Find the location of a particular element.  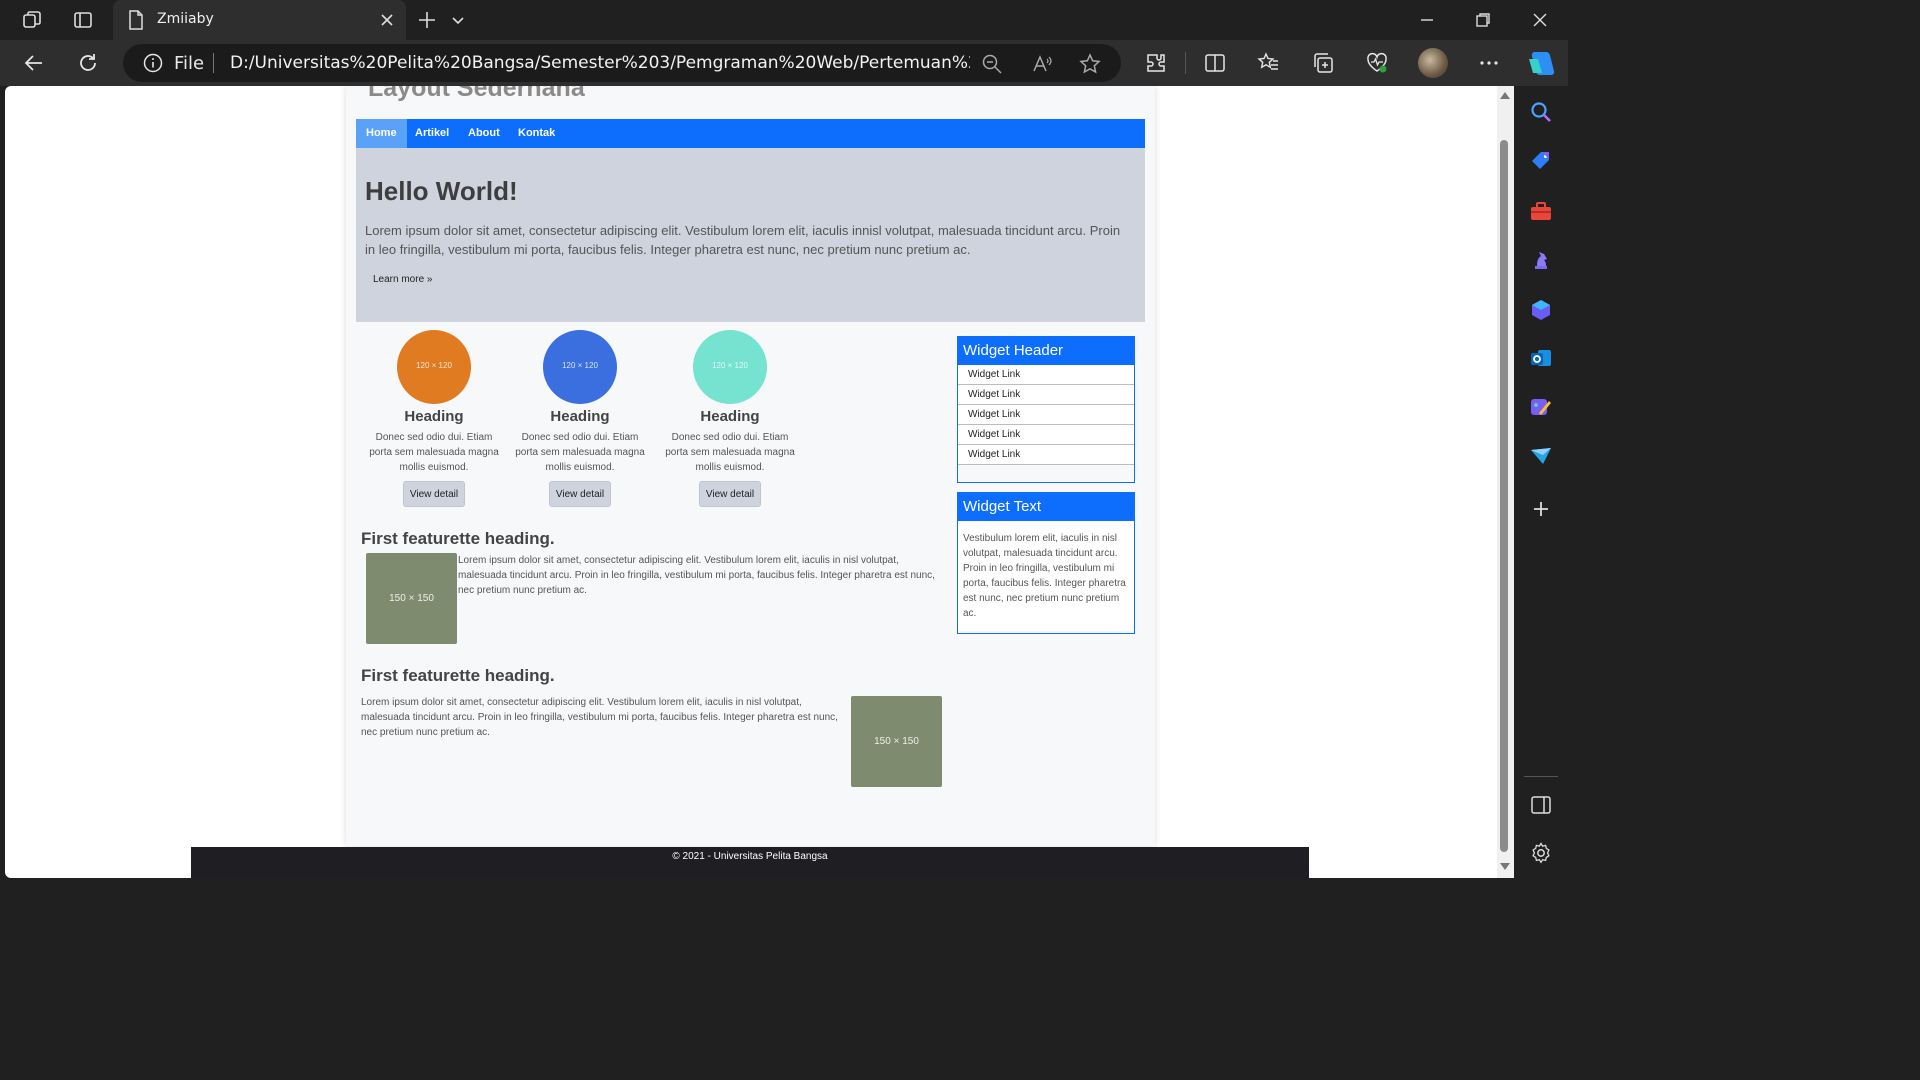

shopping-tag-icon is located at coordinates (1541, 161).